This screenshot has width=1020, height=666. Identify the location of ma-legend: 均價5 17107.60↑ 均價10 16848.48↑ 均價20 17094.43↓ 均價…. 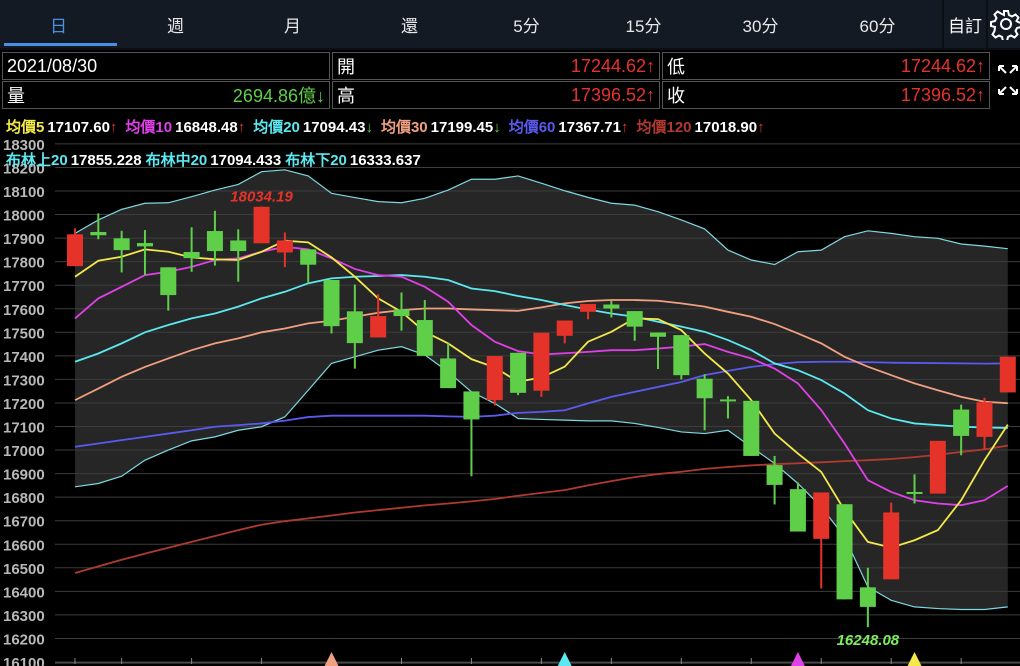
(389, 126).